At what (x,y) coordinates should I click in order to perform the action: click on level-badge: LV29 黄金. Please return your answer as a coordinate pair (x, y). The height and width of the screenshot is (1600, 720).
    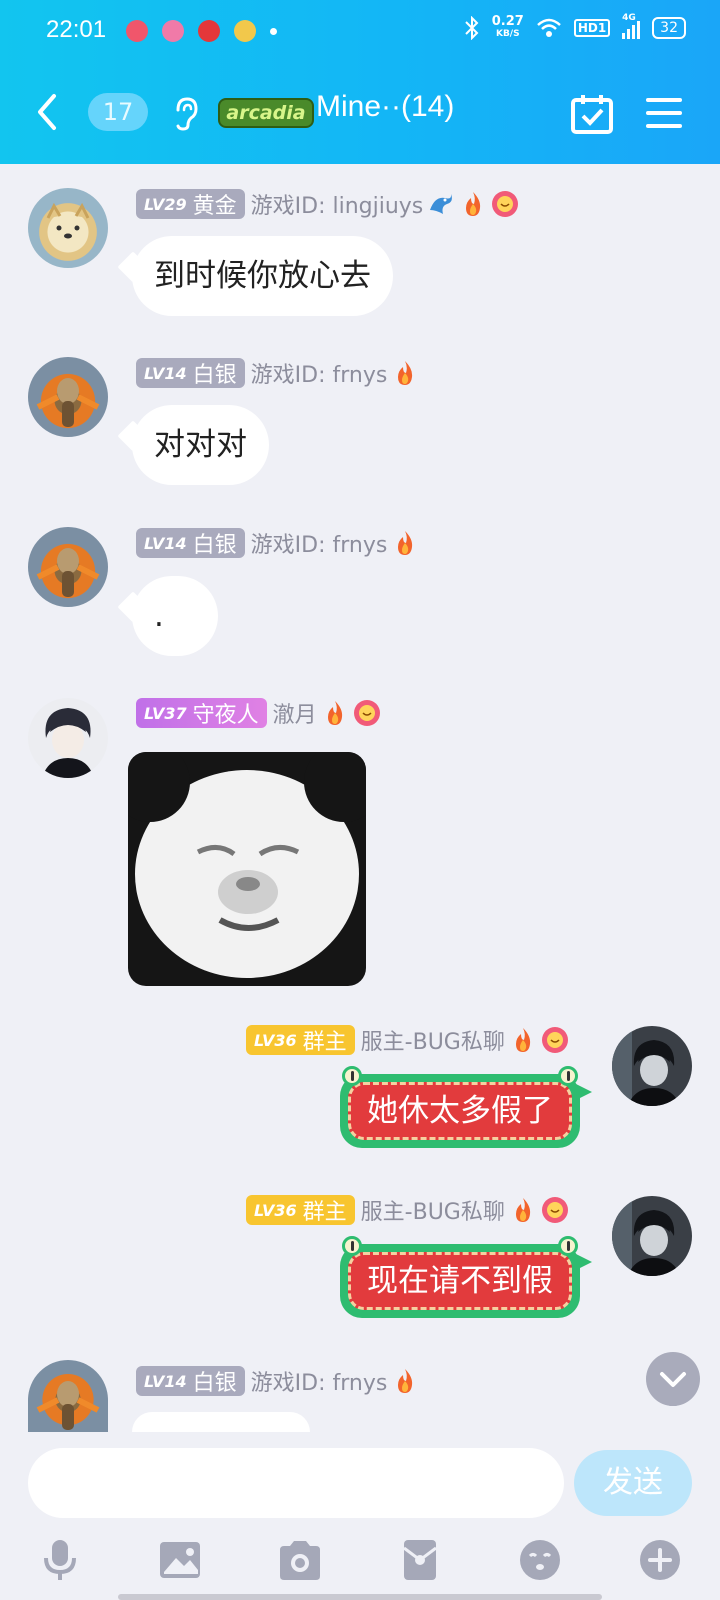
    Looking at the image, I should click on (190, 204).